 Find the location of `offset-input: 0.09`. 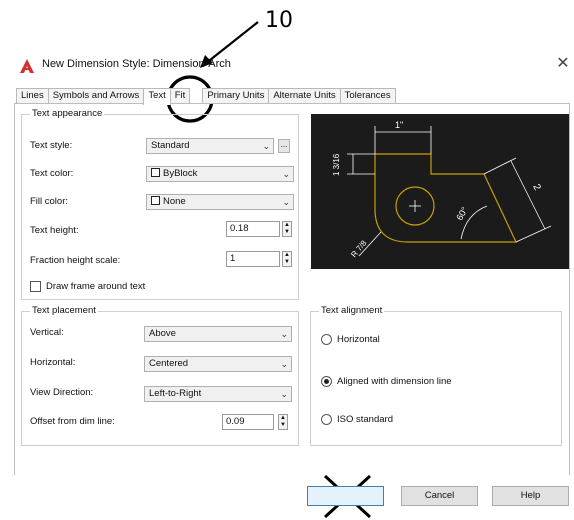

offset-input: 0.09 is located at coordinates (248, 422).